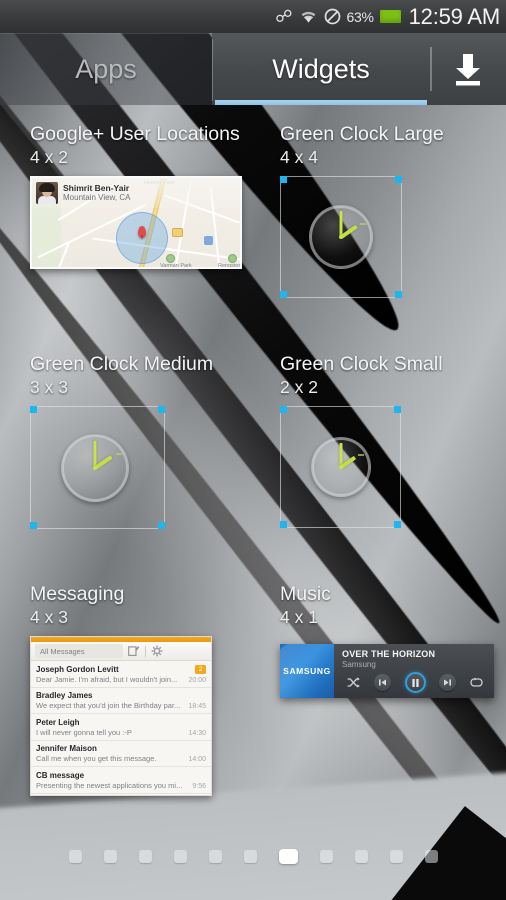  Describe the element at coordinates (96, 758) in the screenshot. I see `message-snippet: Call me when you get this message.` at that location.